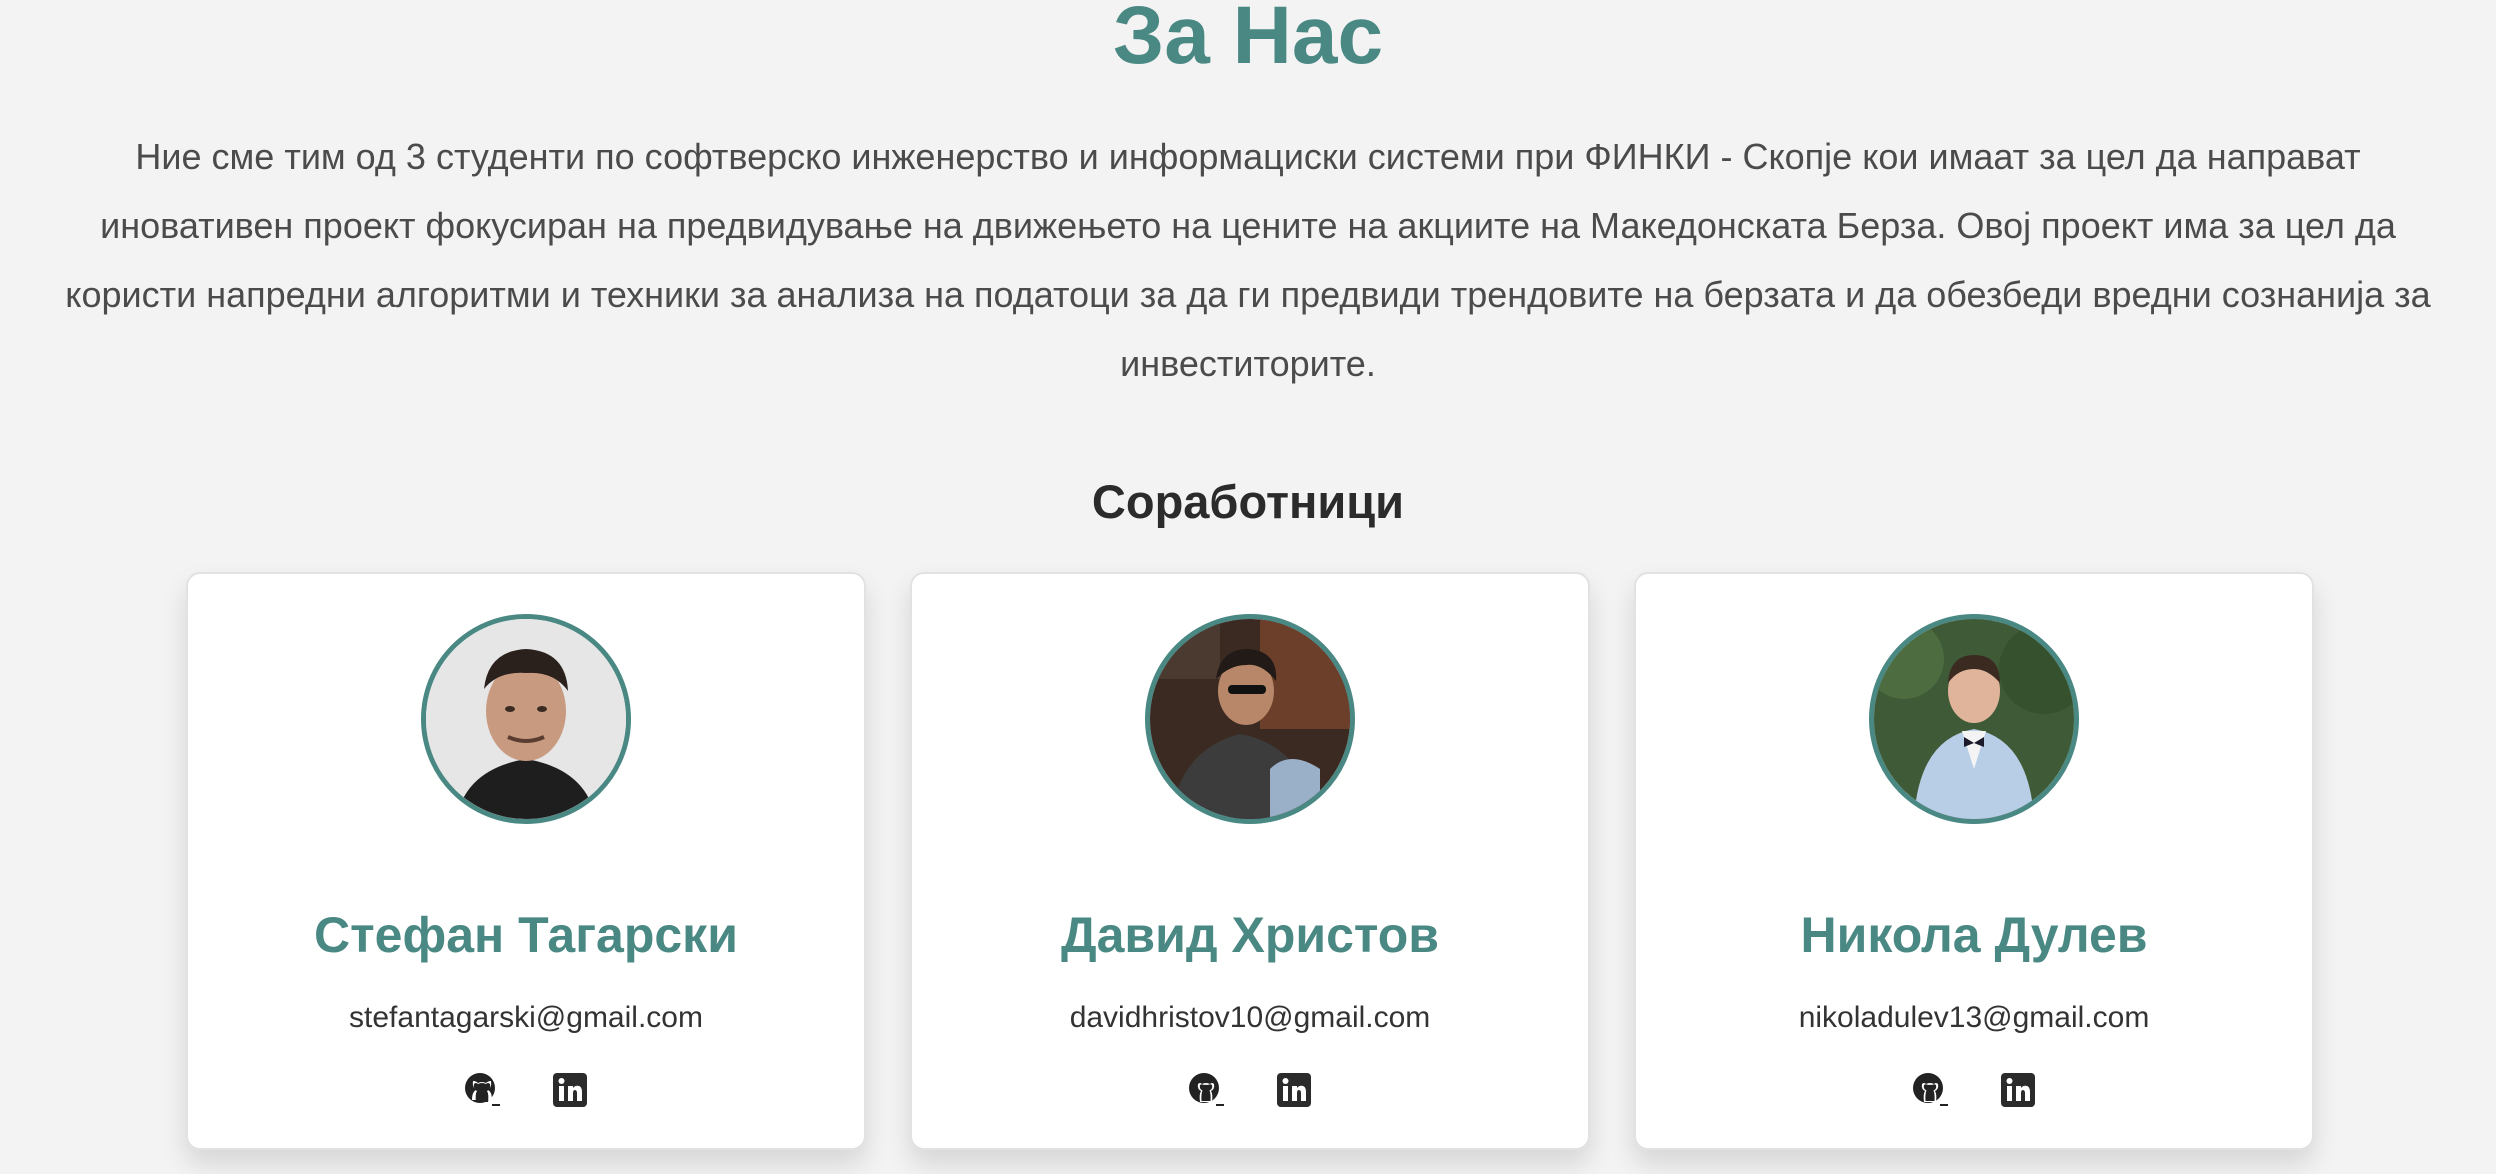 The image size is (2496, 1174). What do you see at coordinates (526, 935) in the screenshot?
I see `collaborator-name: Стефан Тагарски` at bounding box center [526, 935].